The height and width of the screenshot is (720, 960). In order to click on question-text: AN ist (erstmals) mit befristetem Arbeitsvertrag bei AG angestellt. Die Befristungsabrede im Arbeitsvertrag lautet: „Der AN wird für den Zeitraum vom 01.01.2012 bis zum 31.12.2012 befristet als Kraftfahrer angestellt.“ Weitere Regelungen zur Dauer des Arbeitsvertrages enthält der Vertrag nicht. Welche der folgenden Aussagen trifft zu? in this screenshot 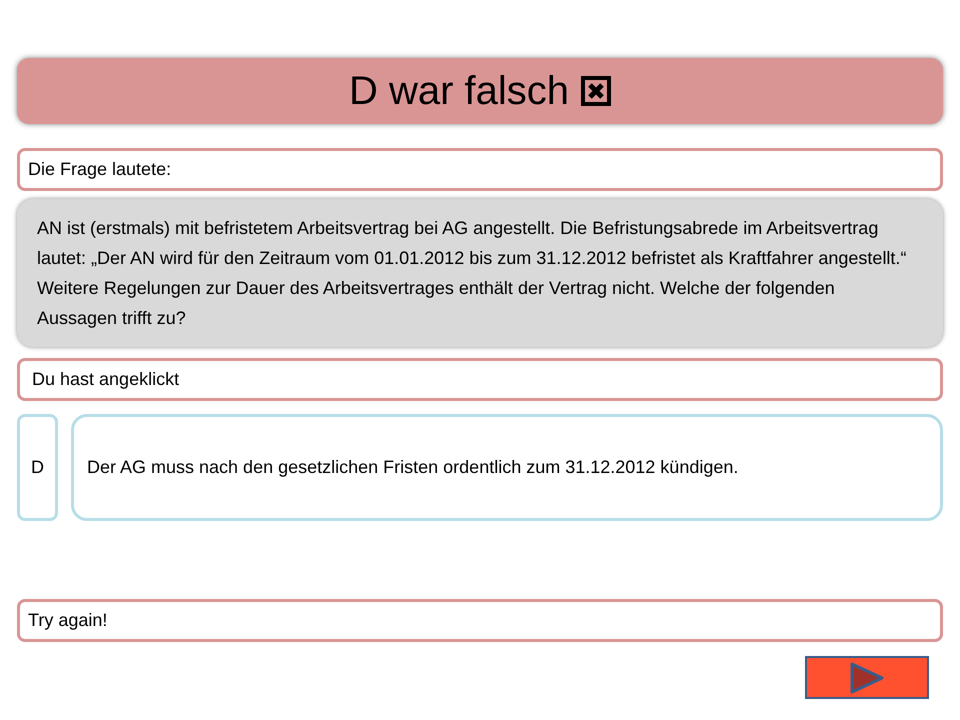, I will do `click(472, 273)`.